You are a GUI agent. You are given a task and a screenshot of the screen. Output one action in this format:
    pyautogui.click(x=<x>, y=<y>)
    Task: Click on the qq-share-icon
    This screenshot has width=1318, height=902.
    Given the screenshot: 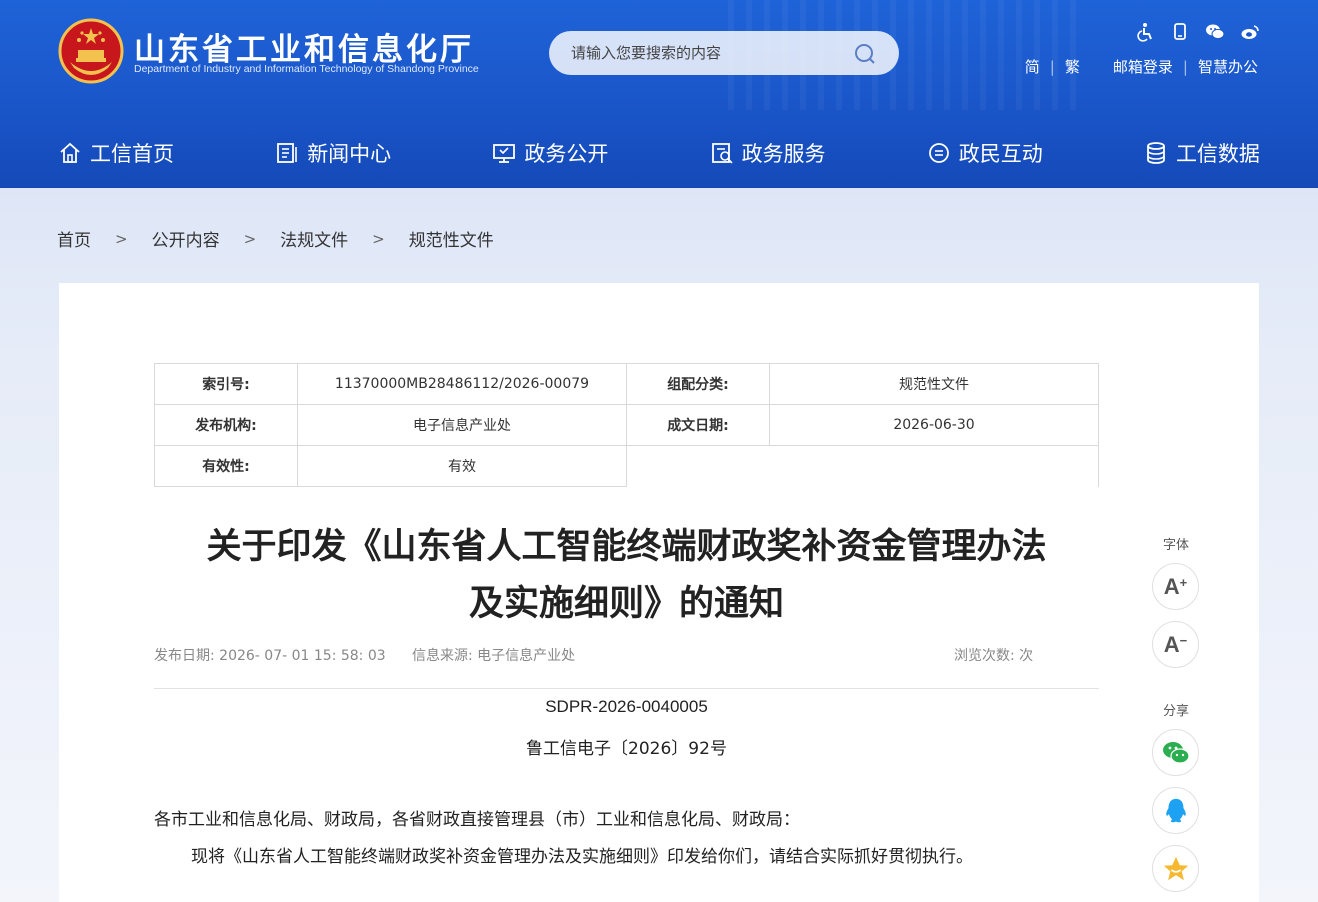 What is the action you would take?
    pyautogui.click(x=1175, y=810)
    